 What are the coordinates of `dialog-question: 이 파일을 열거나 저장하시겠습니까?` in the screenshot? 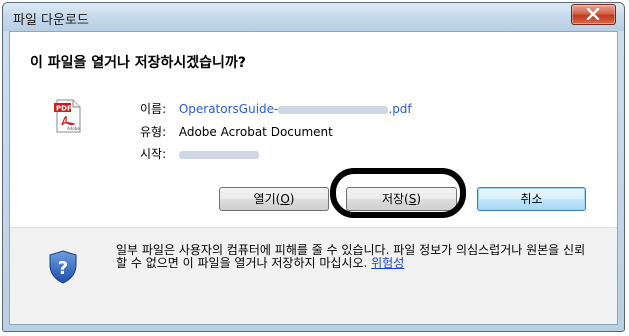 It's located at (138, 63).